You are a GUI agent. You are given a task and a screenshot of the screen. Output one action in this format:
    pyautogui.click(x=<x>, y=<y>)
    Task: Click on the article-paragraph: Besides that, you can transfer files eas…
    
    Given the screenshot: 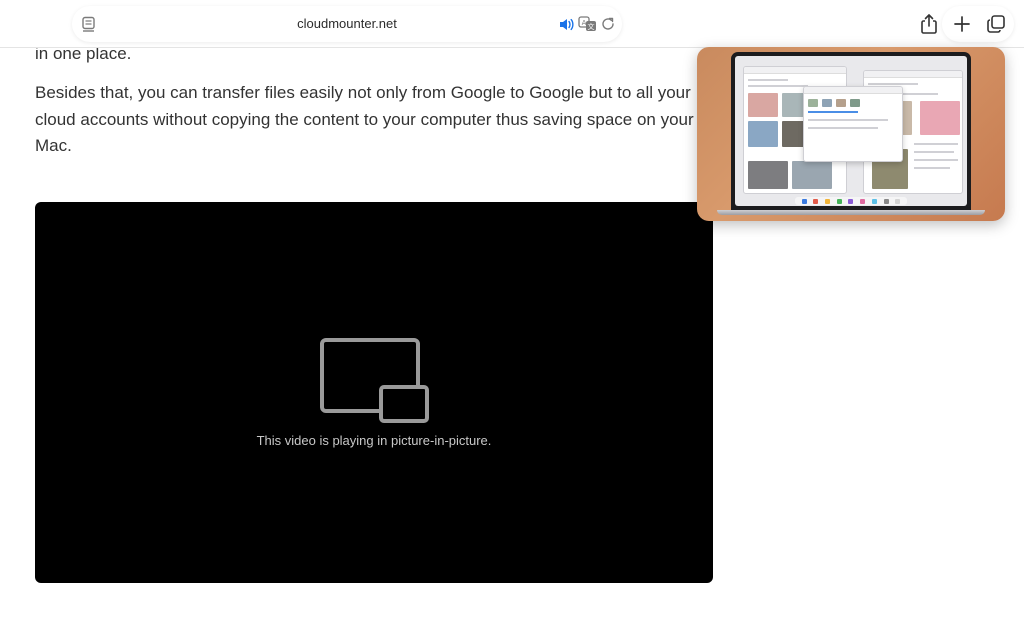 What is the action you would take?
    pyautogui.click(x=364, y=119)
    